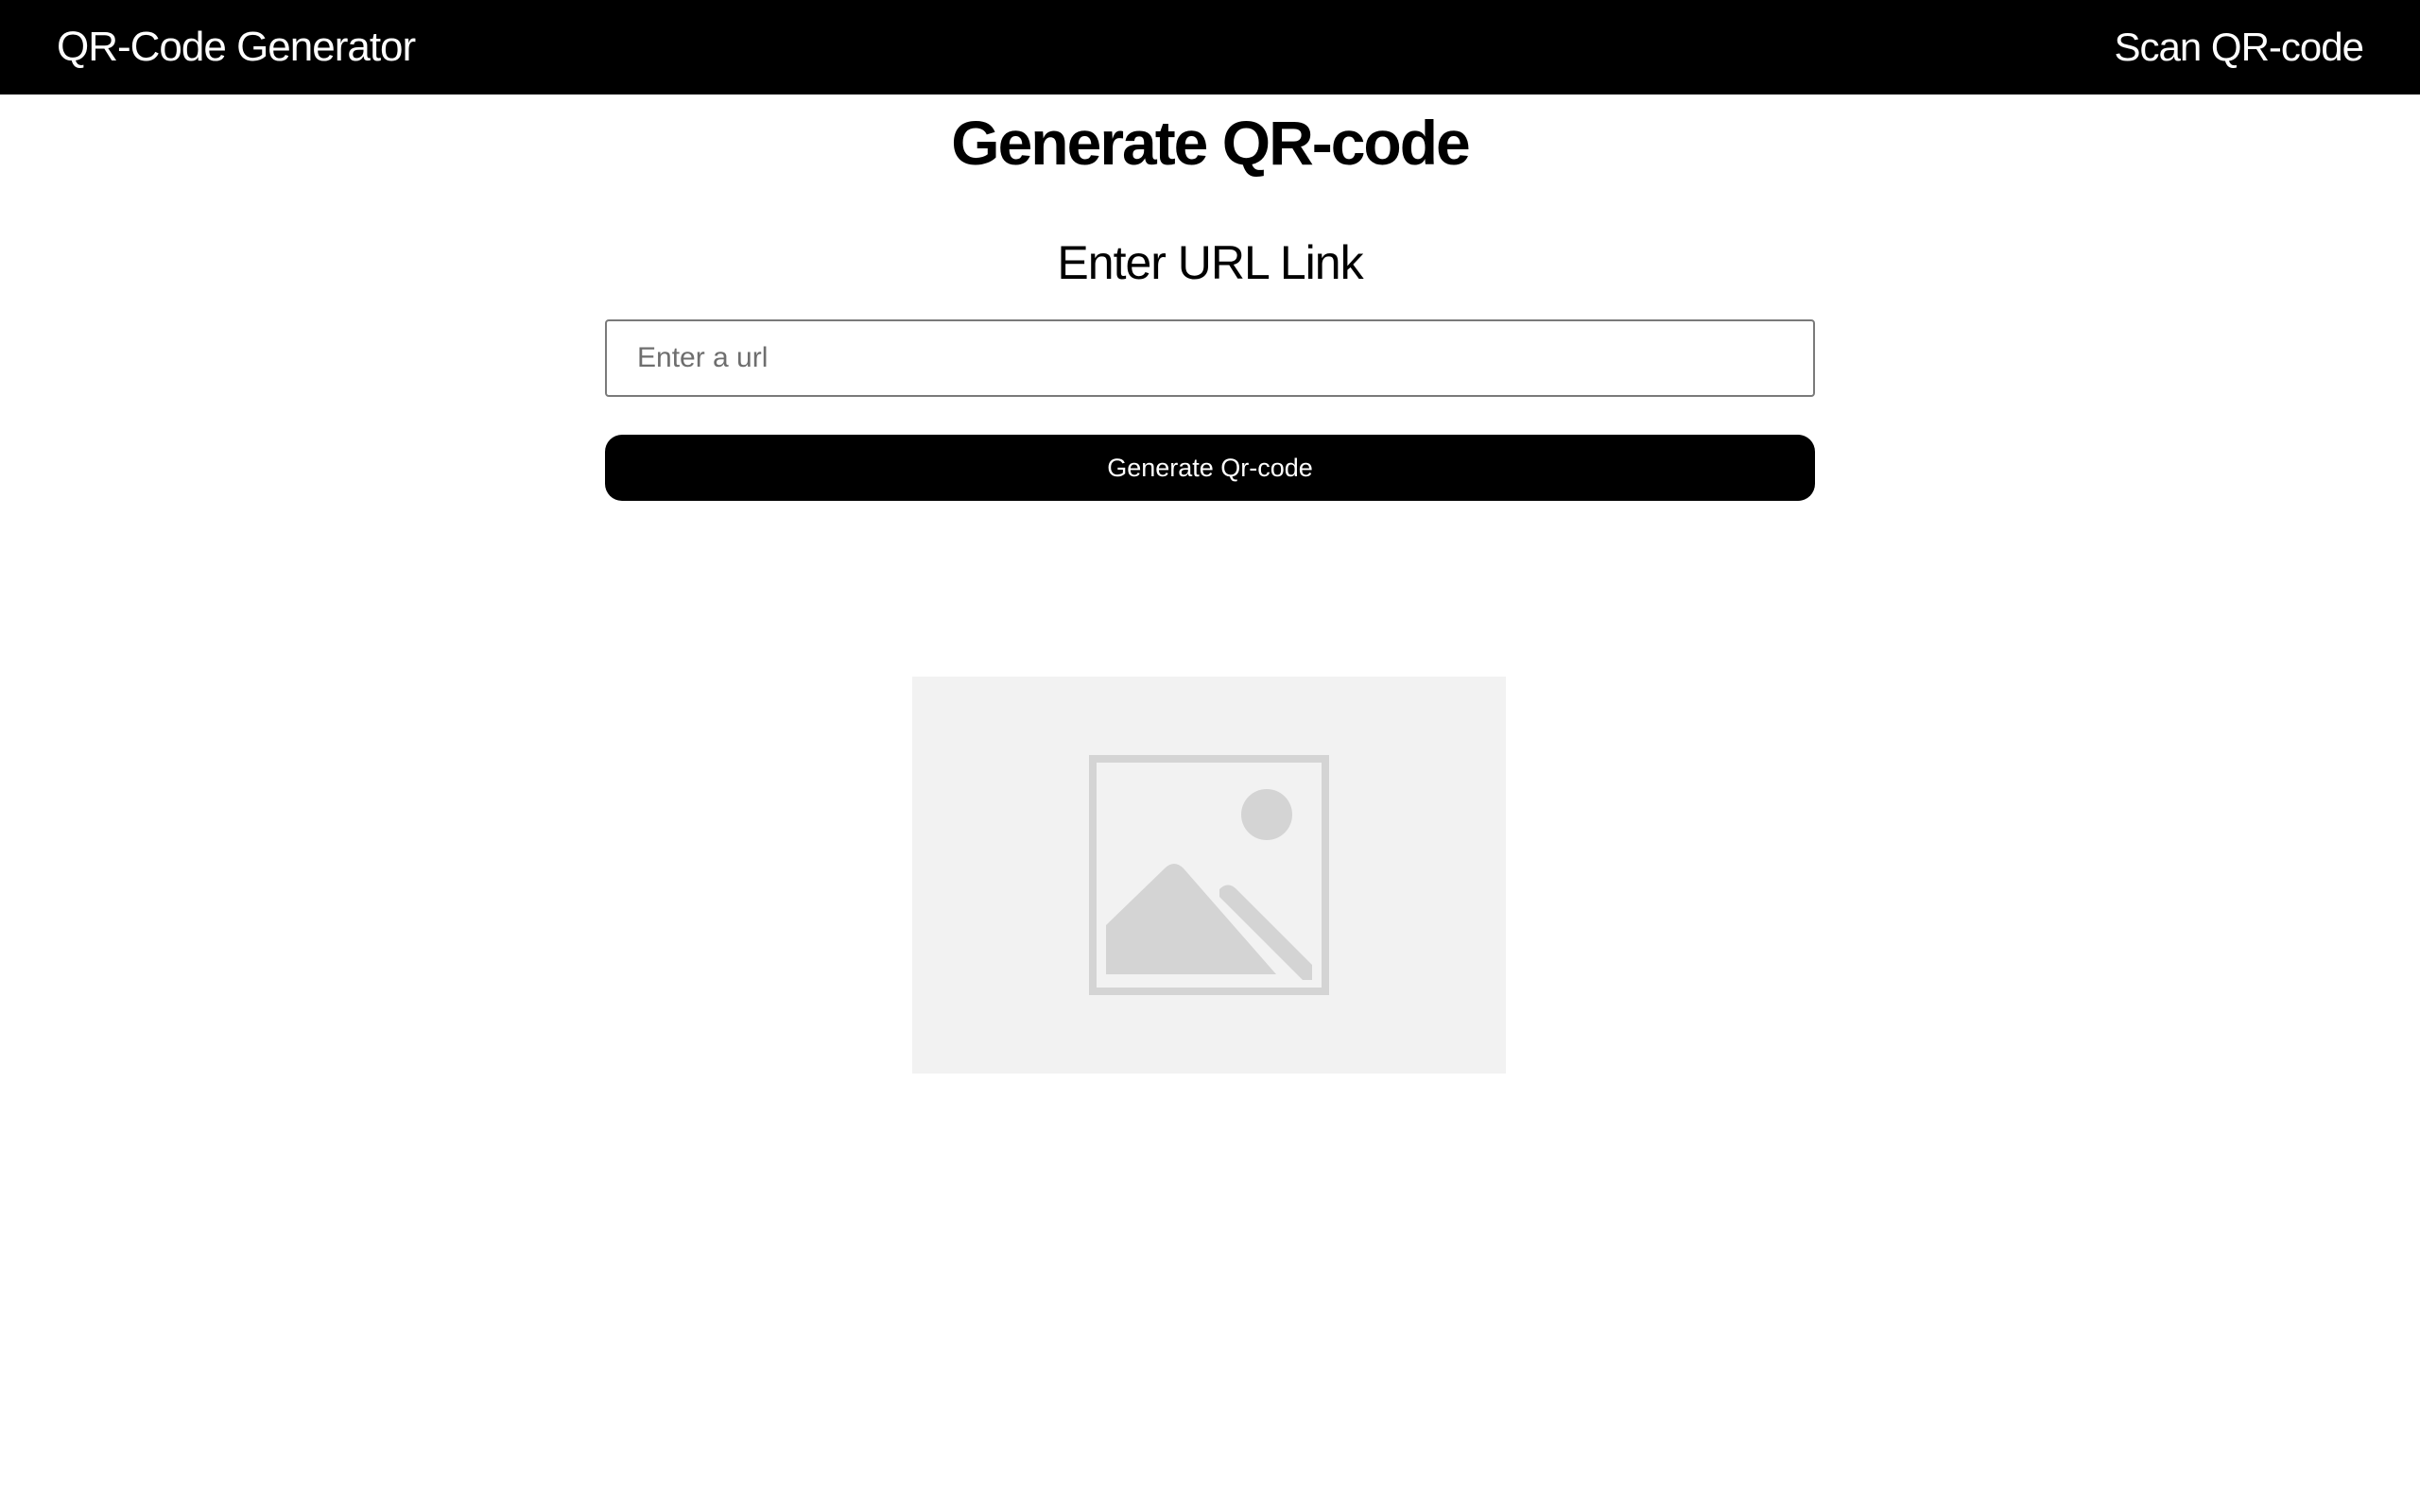 Image resolution: width=2420 pixels, height=1512 pixels. I want to click on generate-qr-code-button: Generate Qr-code, so click(1210, 468).